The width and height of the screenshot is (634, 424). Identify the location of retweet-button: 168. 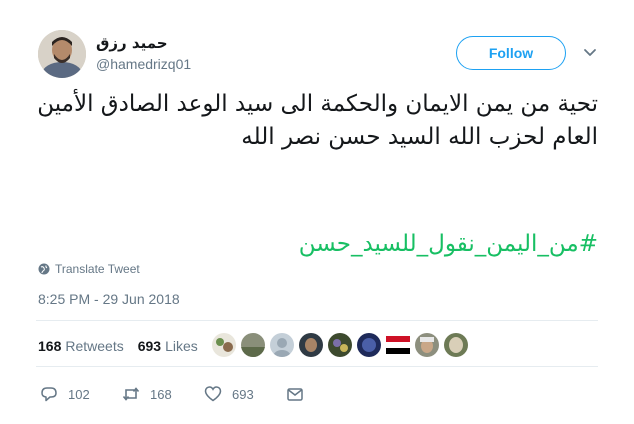
(163, 394).